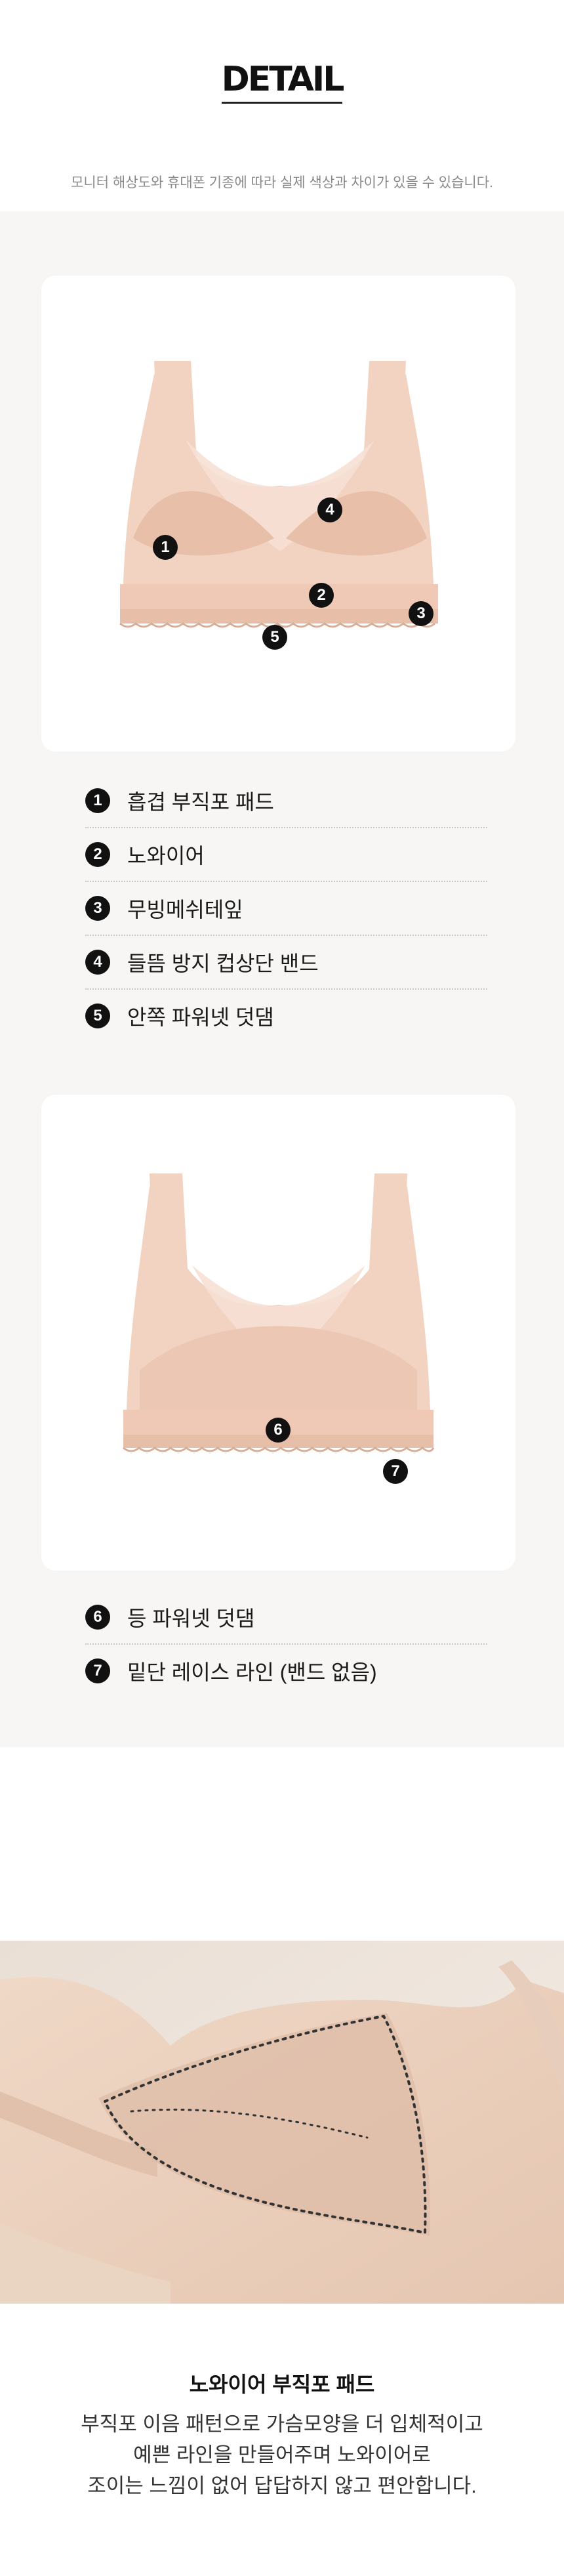 The width and height of the screenshot is (564, 2576). I want to click on legend-label: 밑단 레이스 라인 (밴드 없음), so click(252, 1672).